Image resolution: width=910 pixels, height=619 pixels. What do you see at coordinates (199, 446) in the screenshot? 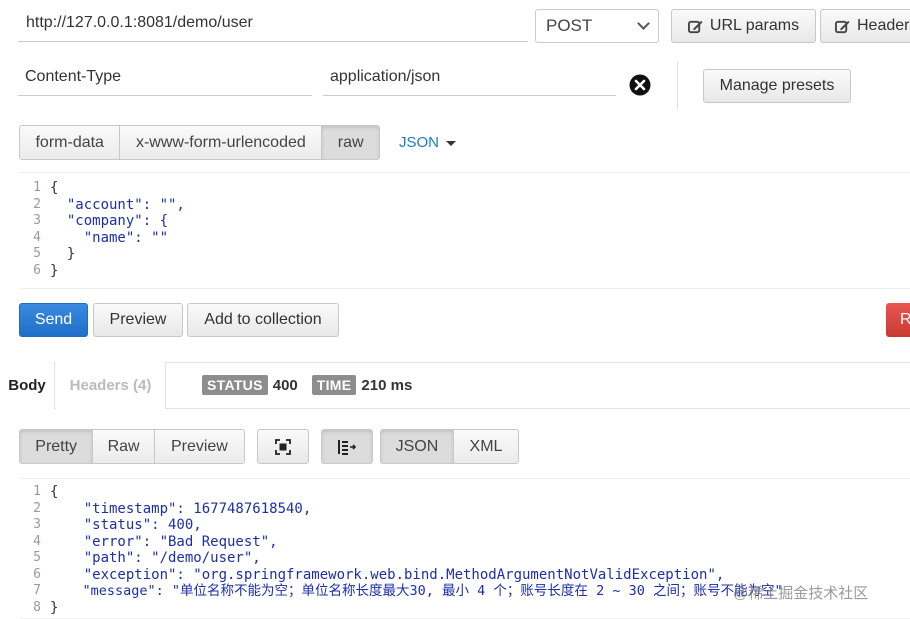
I see `tab-preview-response: Preview` at bounding box center [199, 446].